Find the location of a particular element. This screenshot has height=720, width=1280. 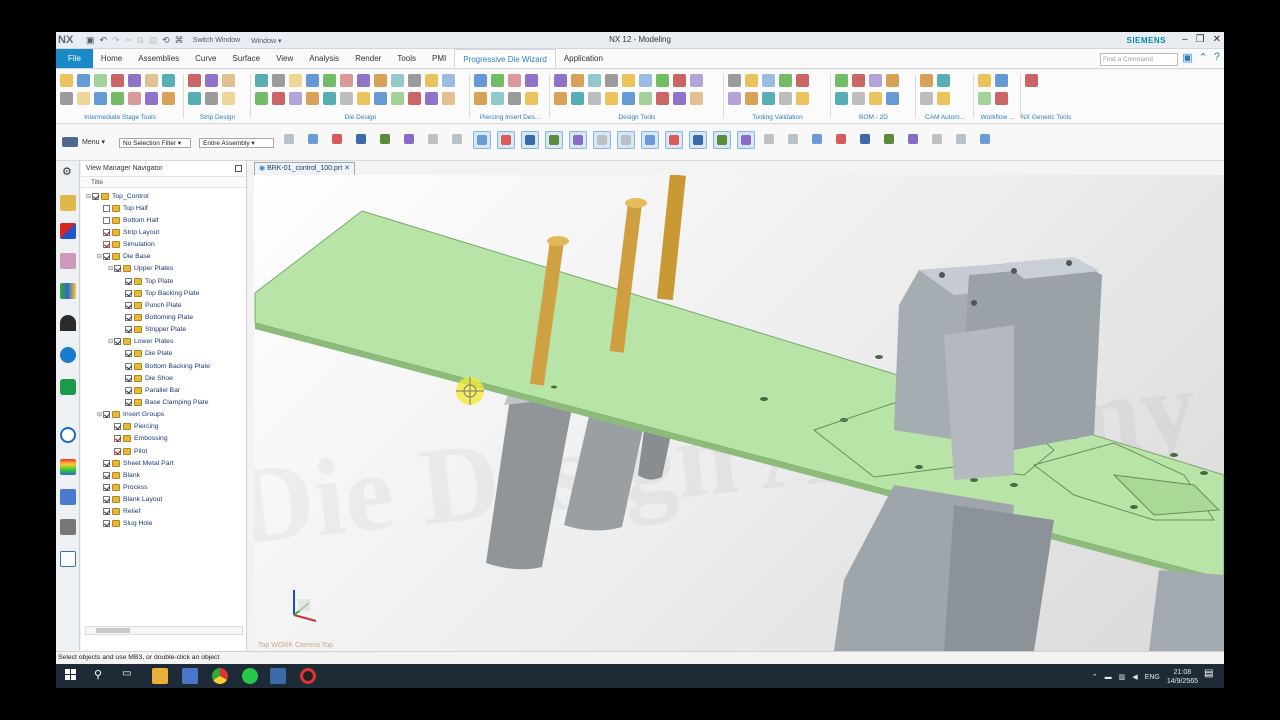

ribbon-group-label: BOM - 2D is located at coordinates (873, 117).